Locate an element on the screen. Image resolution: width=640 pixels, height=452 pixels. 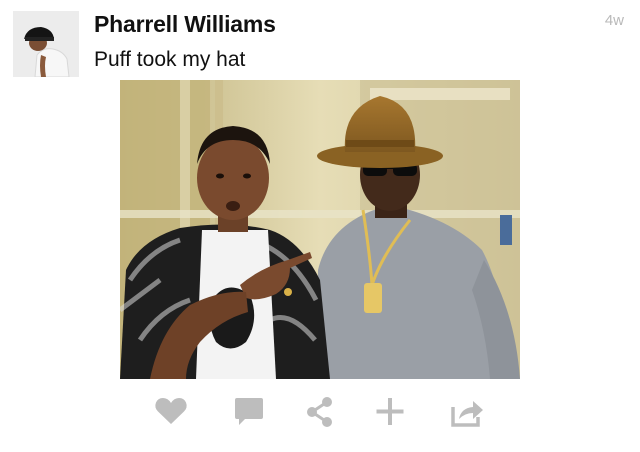
repost-button is located at coordinates (467, 412).